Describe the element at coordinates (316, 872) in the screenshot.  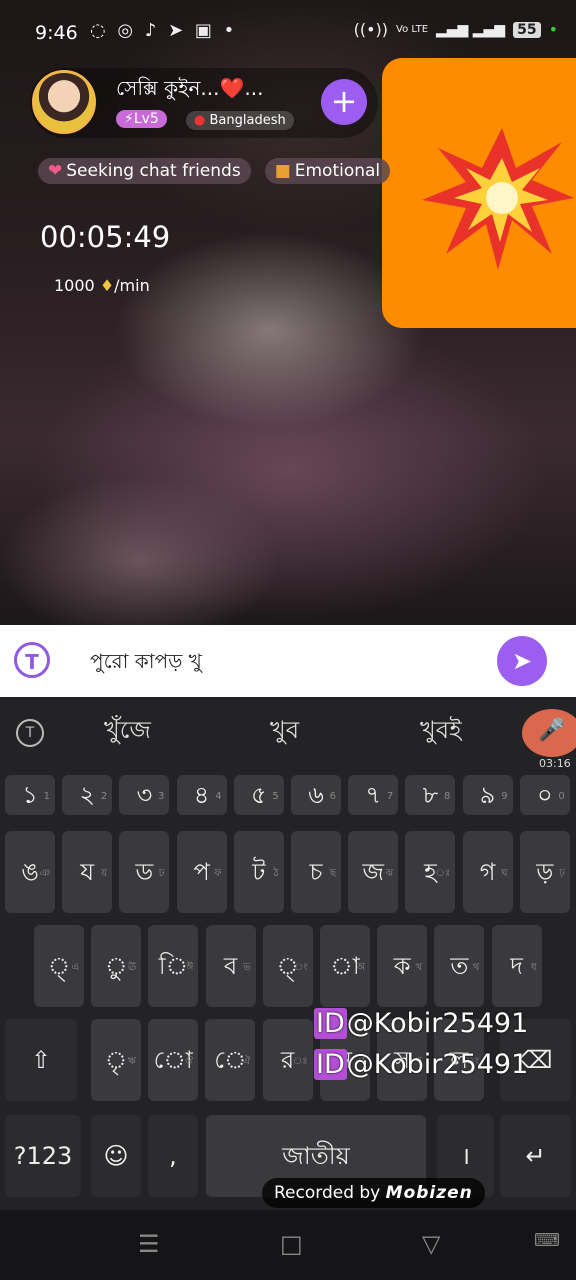
I see `key-row1-6: চছ` at that location.